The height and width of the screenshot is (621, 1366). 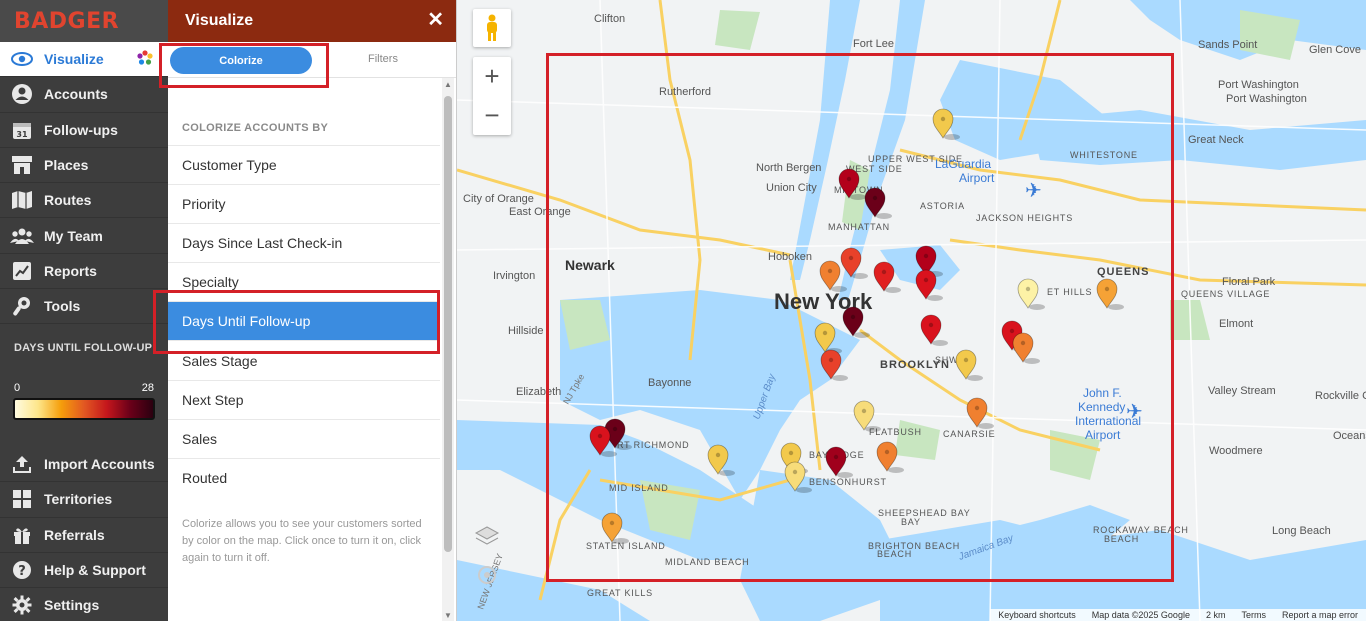 What do you see at coordinates (304, 203) in the screenshot?
I see `option-priority: Priority` at bounding box center [304, 203].